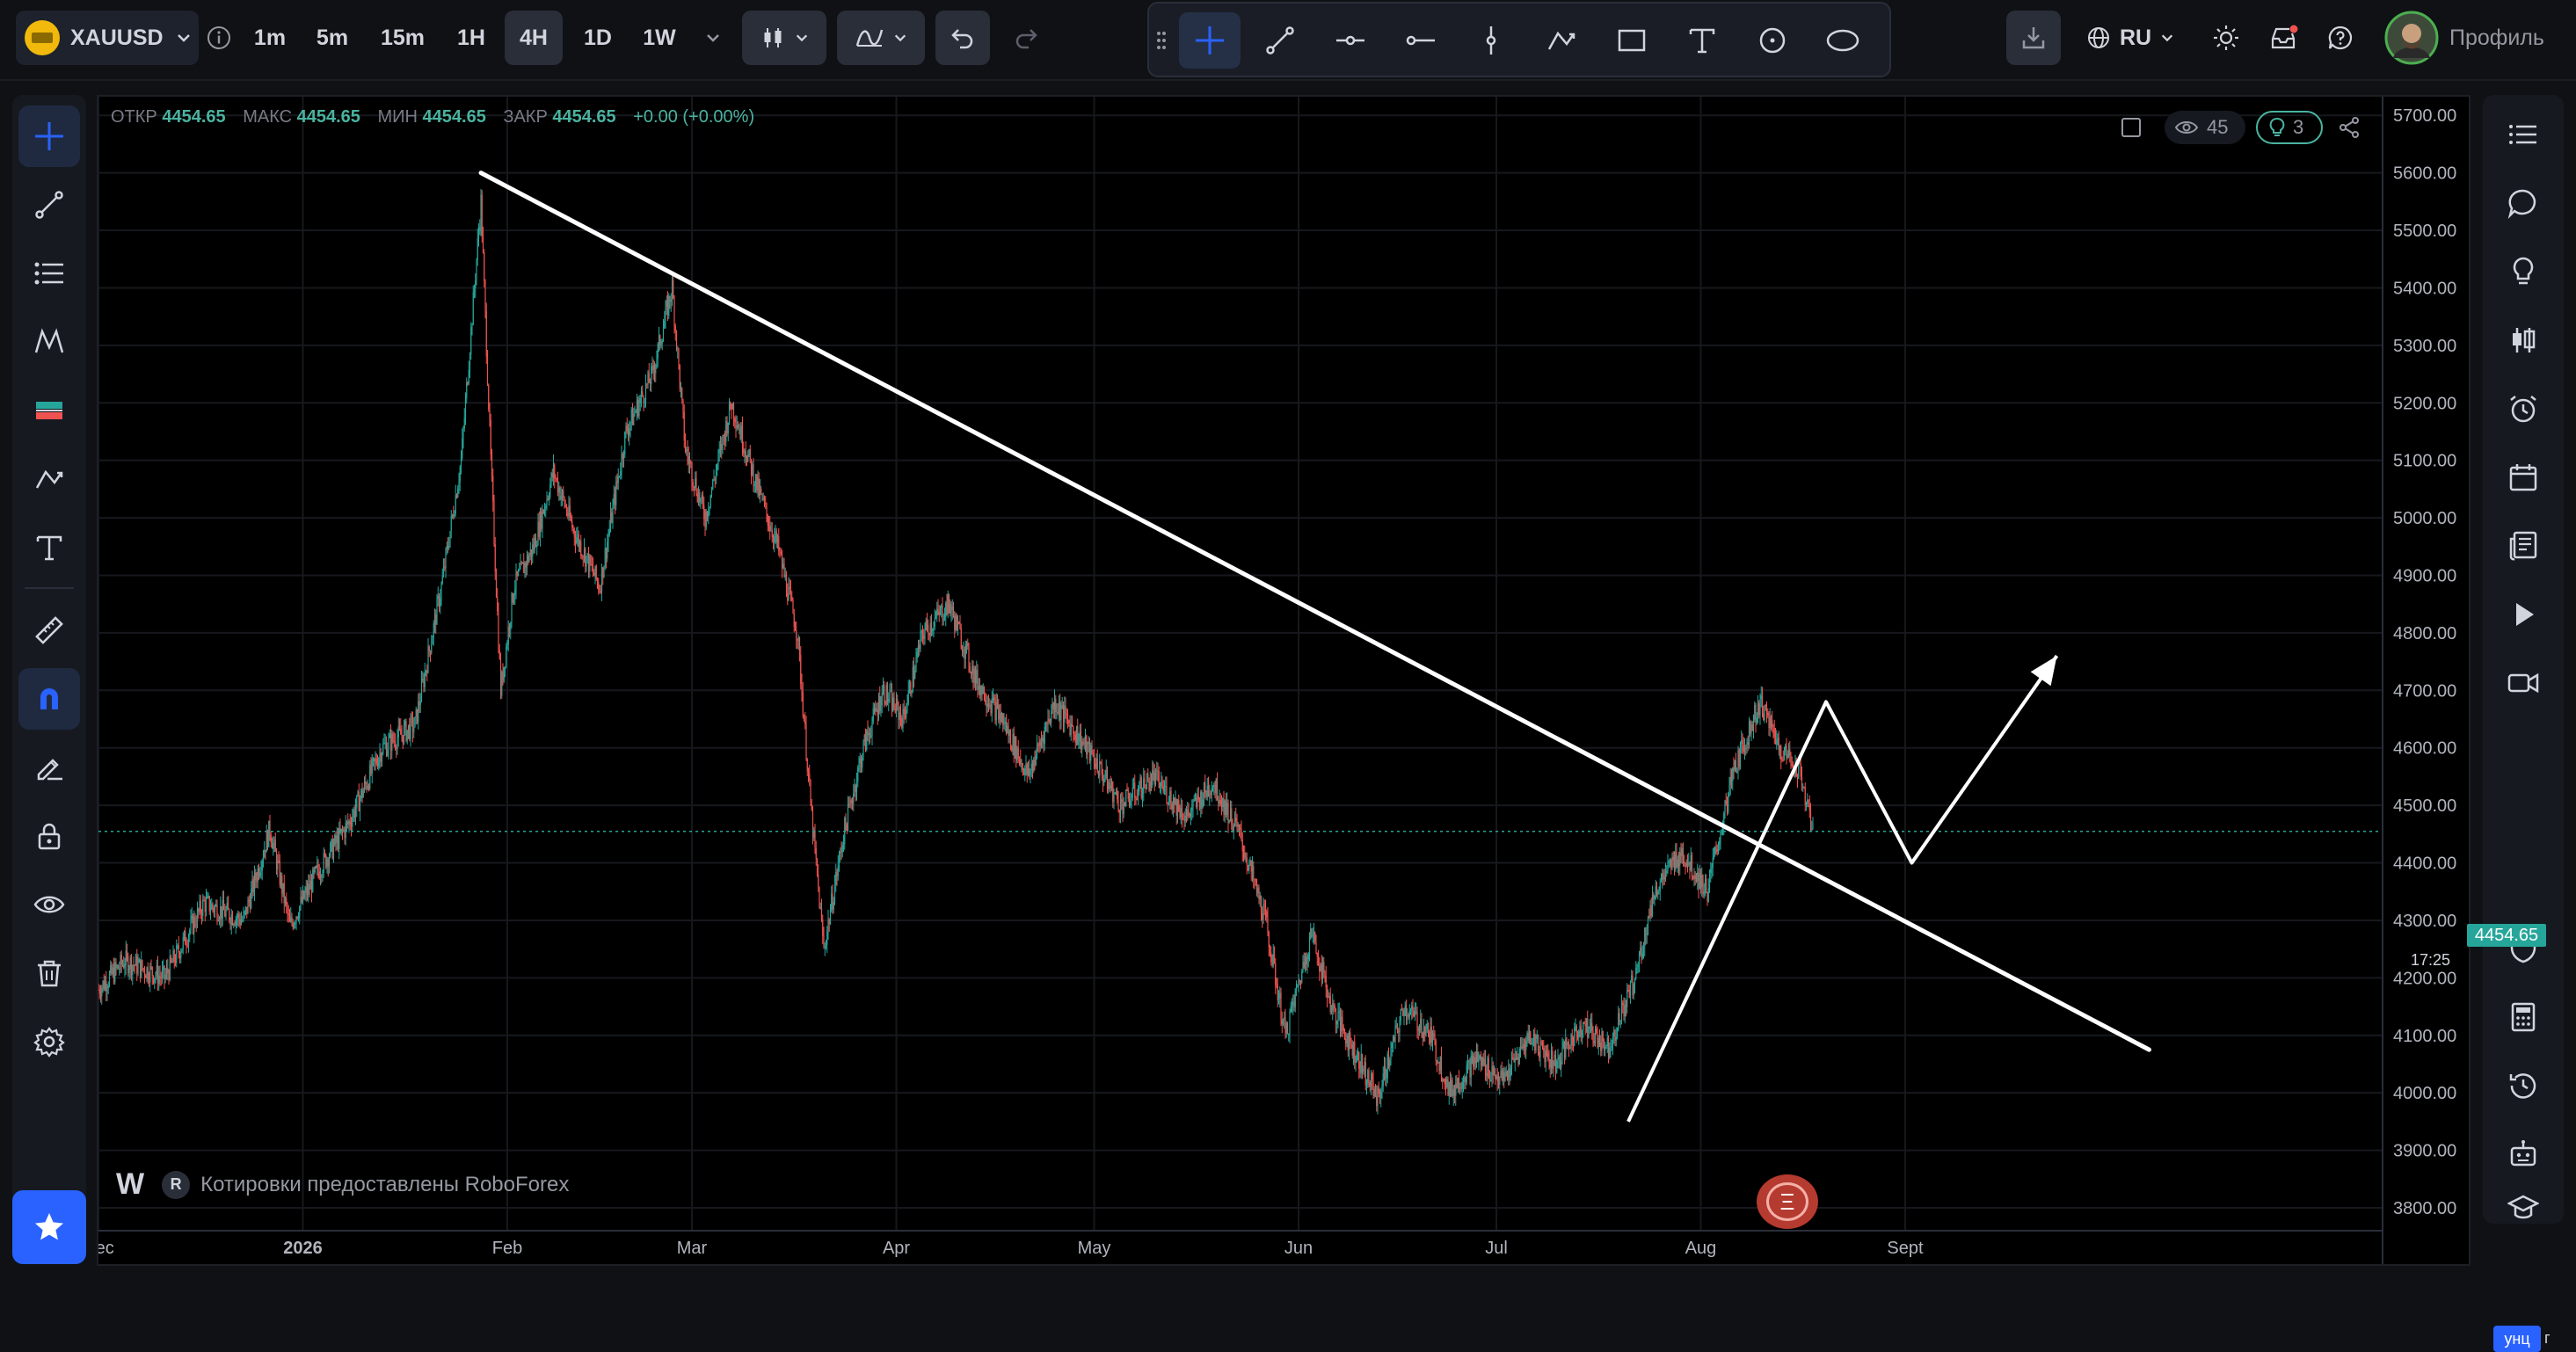 The image size is (2576, 1352). What do you see at coordinates (2523, 1085) in the screenshot?
I see `history-button` at bounding box center [2523, 1085].